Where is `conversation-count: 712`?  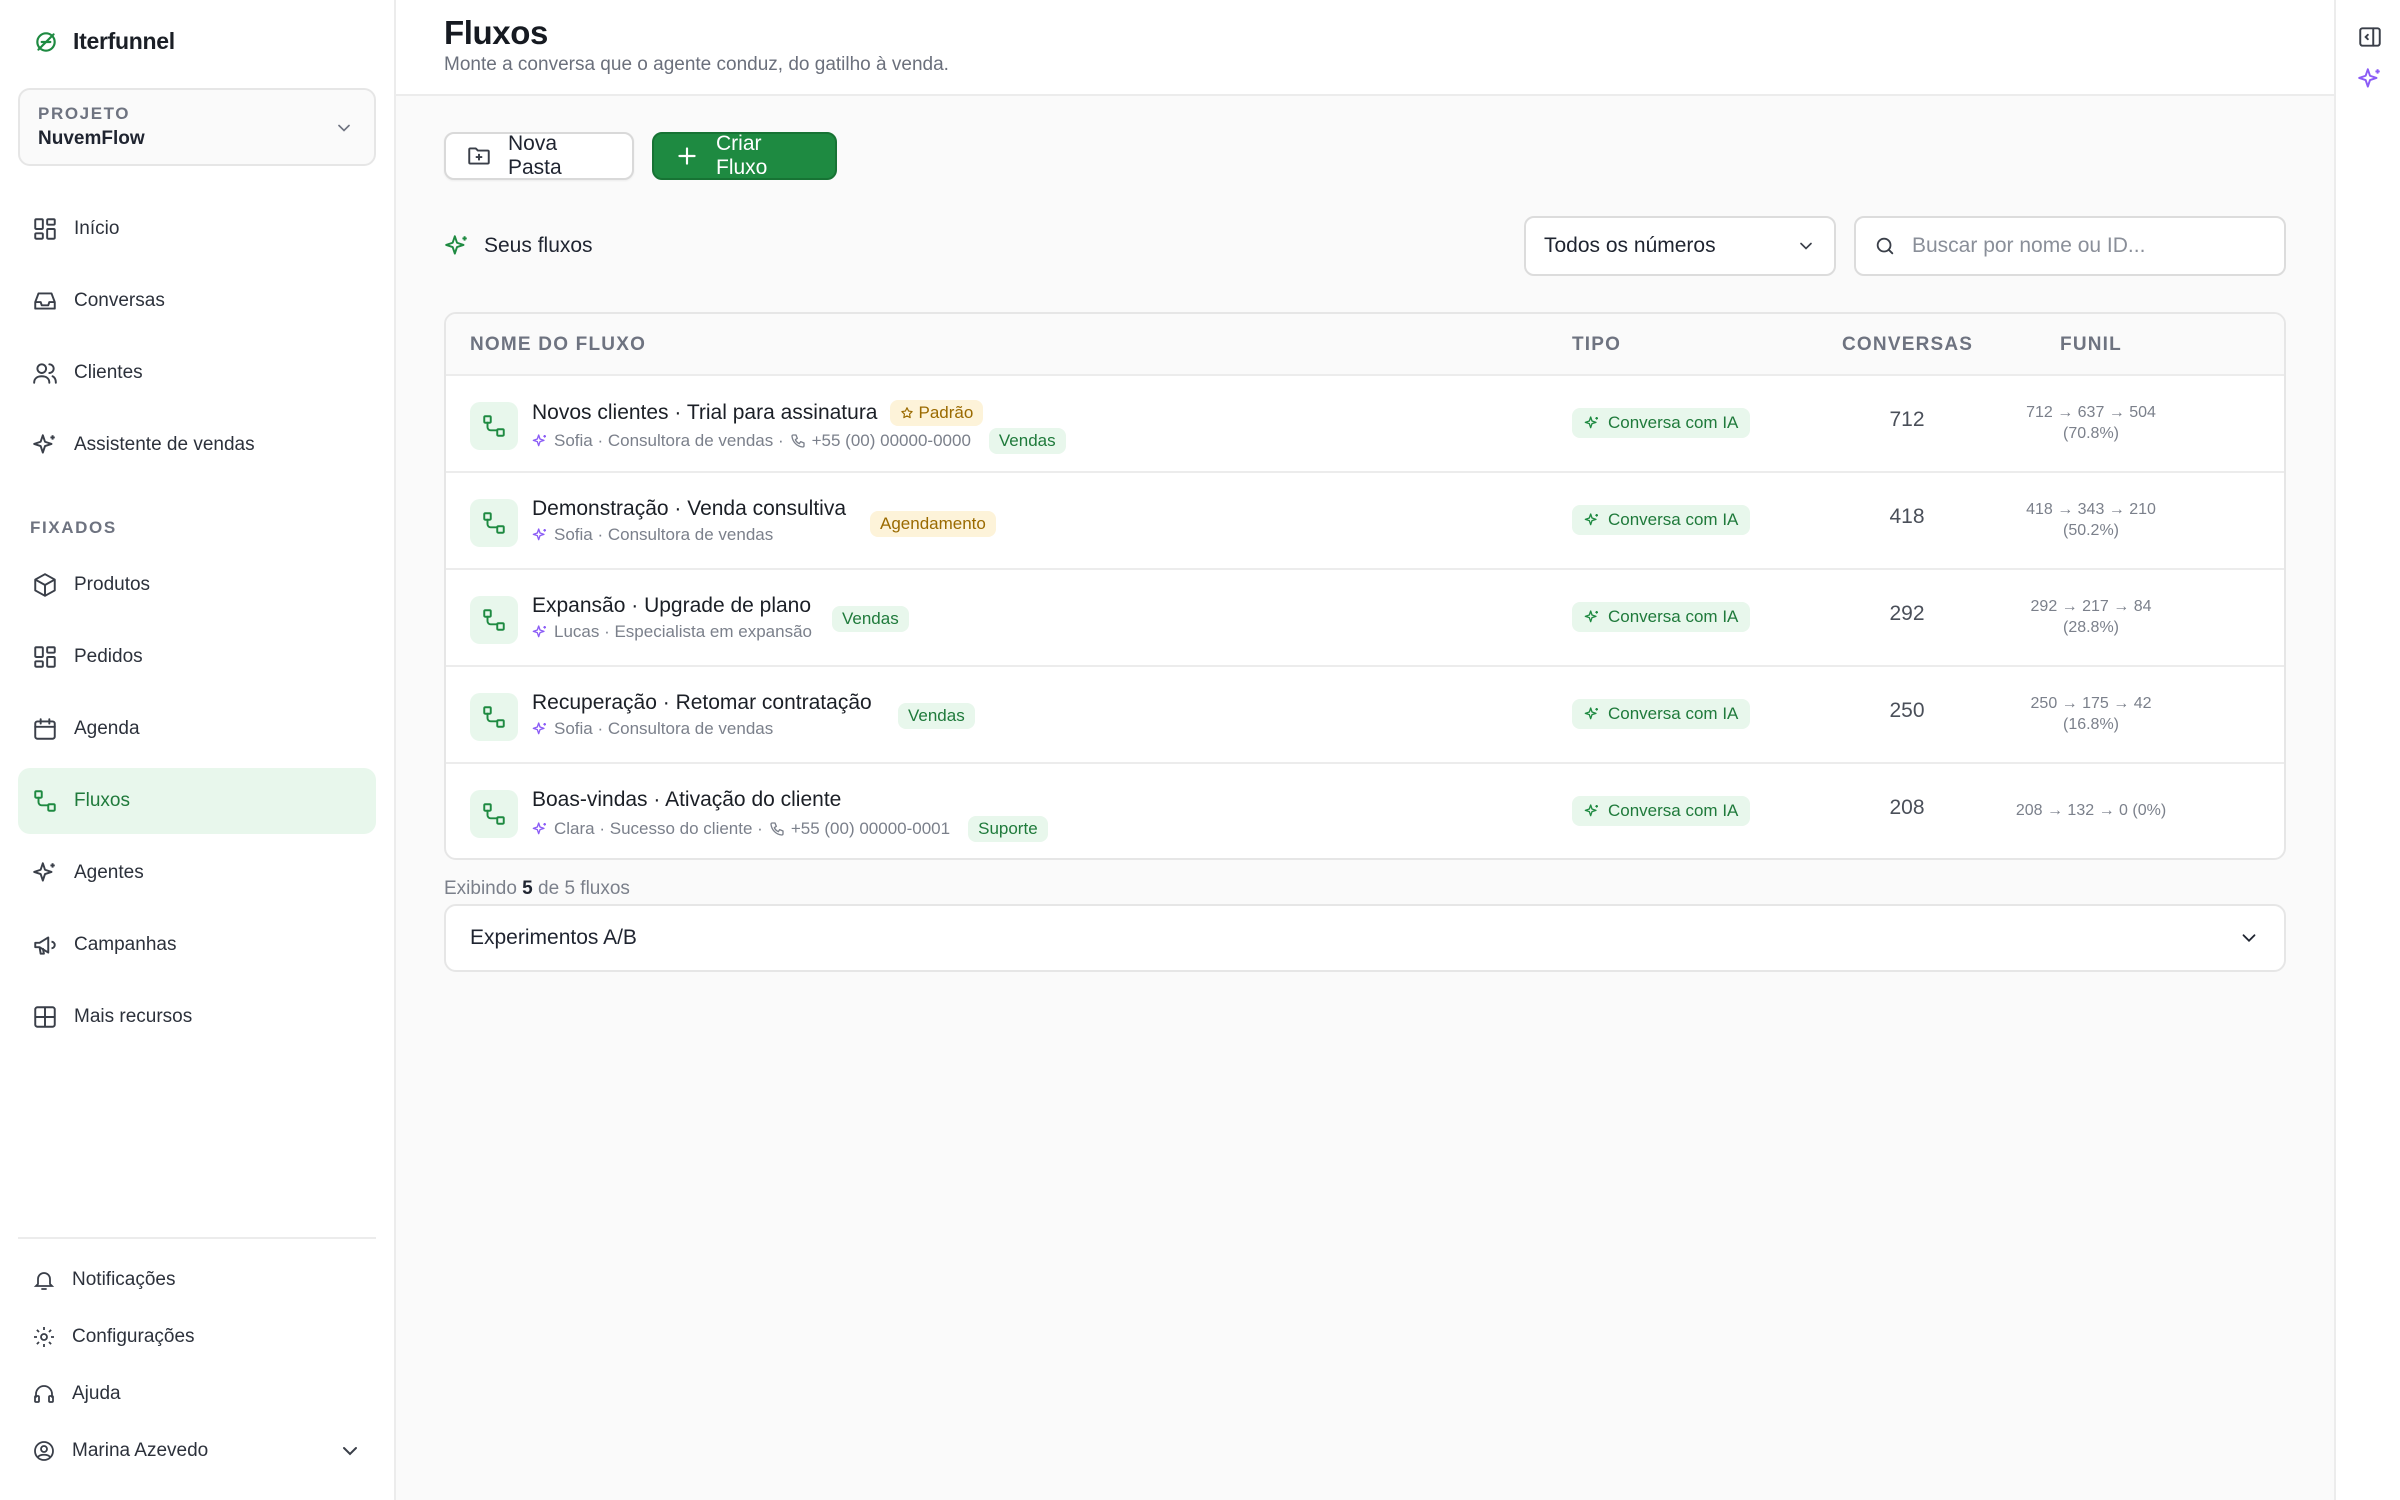 conversation-count: 712 is located at coordinates (1907, 419).